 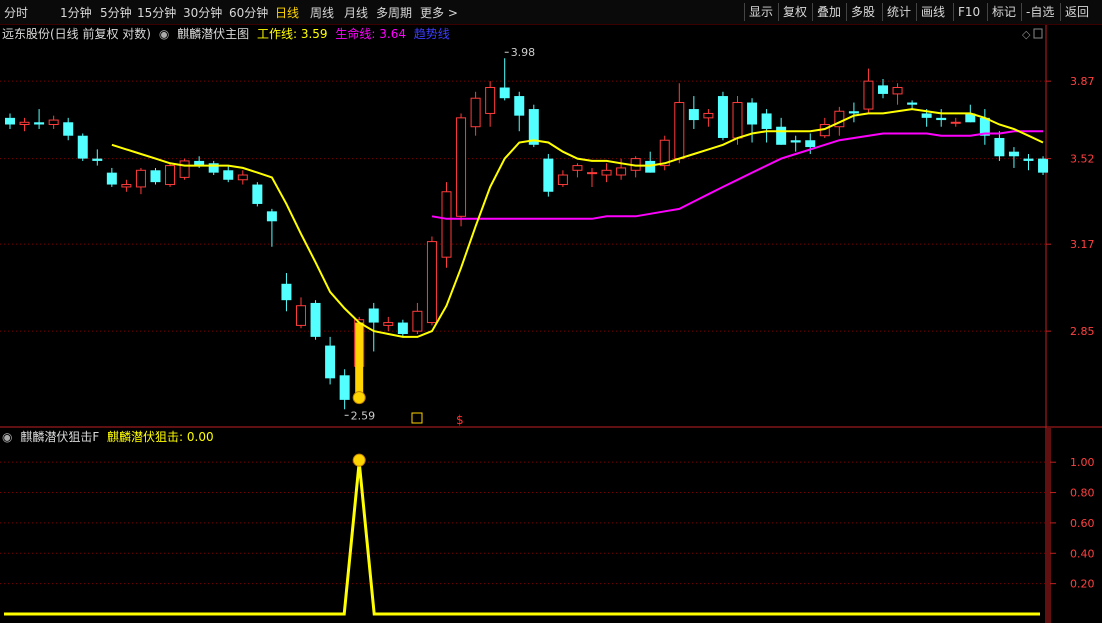 What do you see at coordinates (417, 418) in the screenshot?
I see `box-marker-icon` at bounding box center [417, 418].